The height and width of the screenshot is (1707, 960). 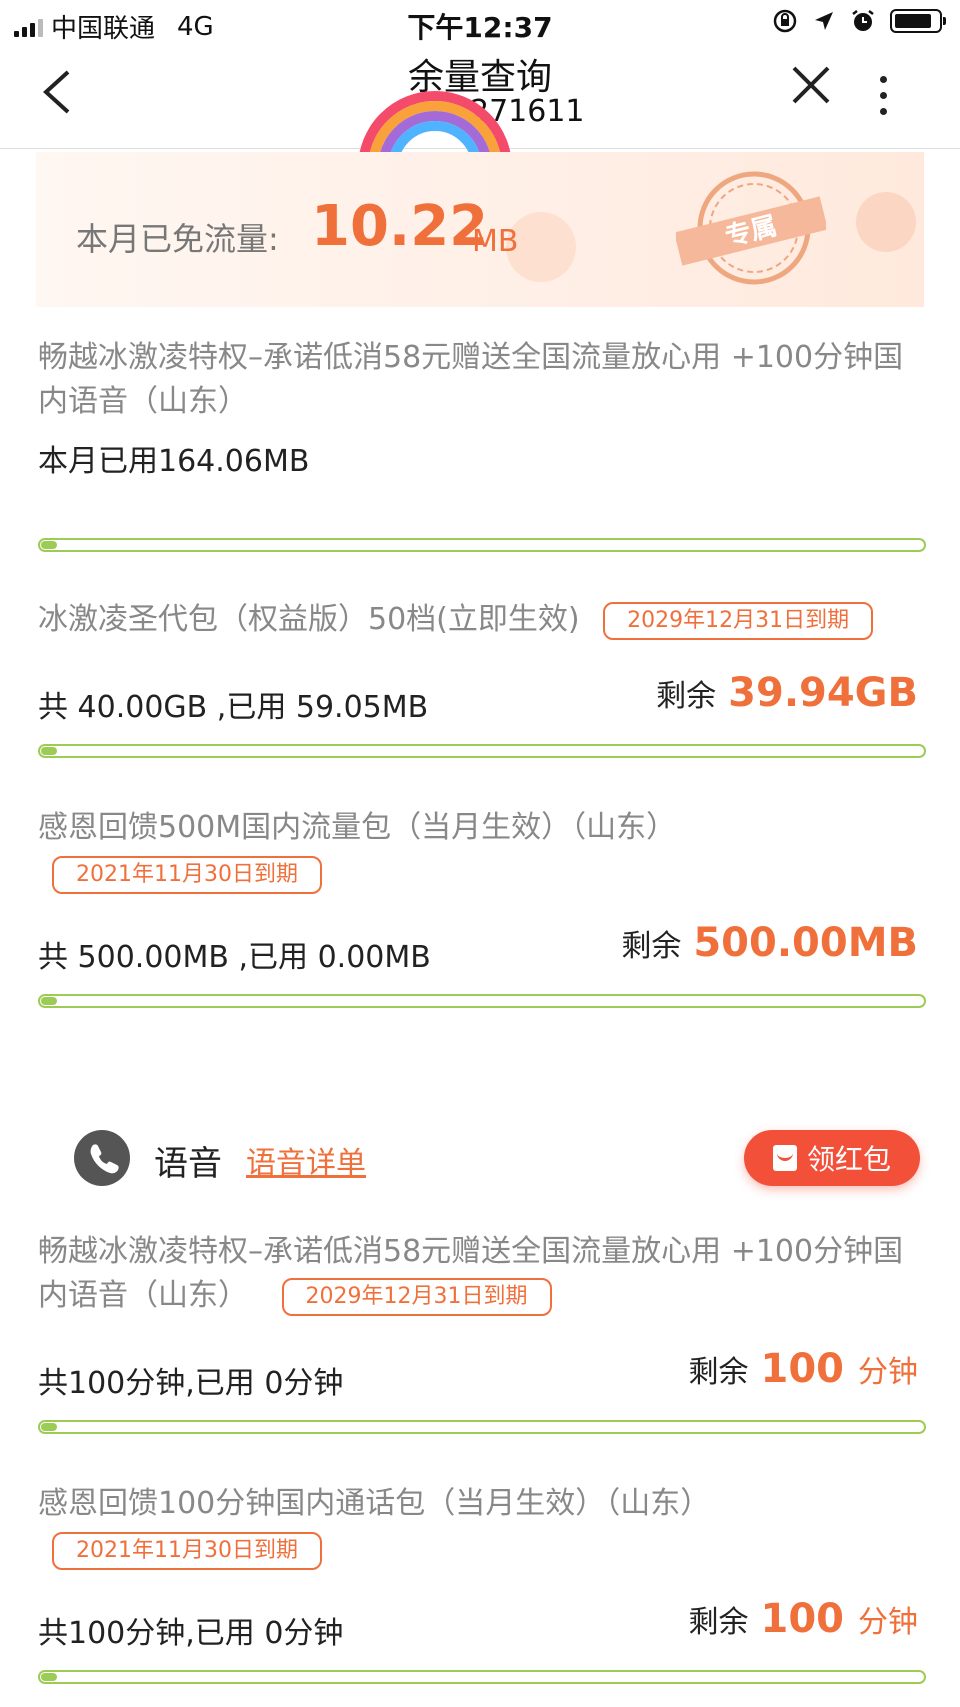 What do you see at coordinates (811, 85) in the screenshot?
I see `close-icon` at bounding box center [811, 85].